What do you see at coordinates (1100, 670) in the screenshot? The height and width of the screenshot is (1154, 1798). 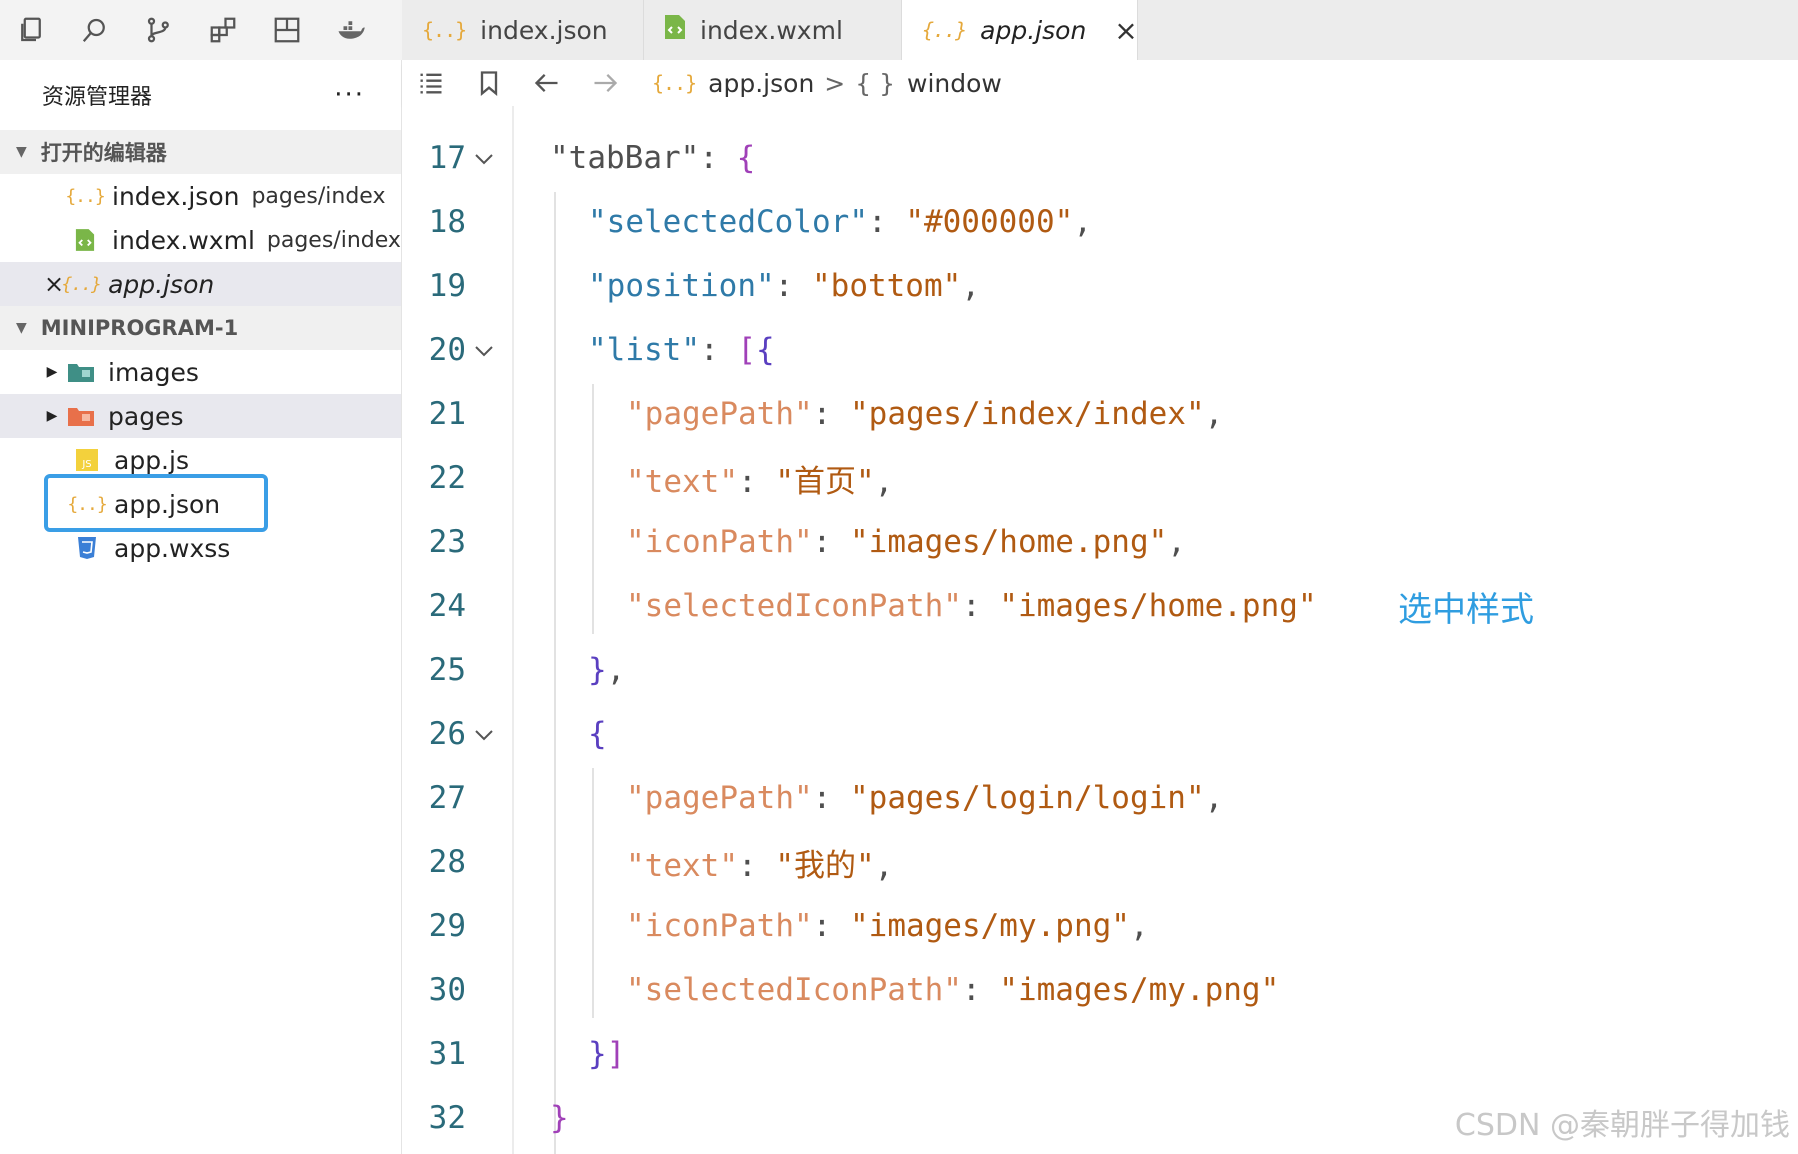 I see `code-line: 25 },` at bounding box center [1100, 670].